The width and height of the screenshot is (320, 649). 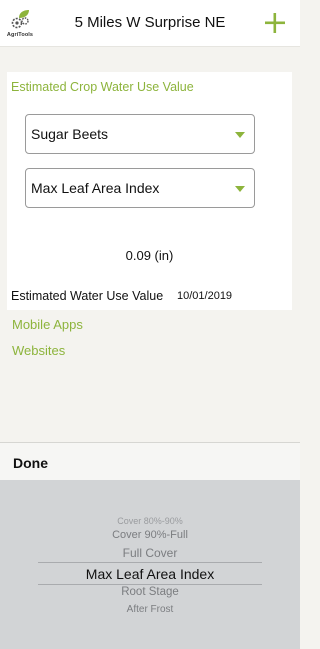 What do you see at coordinates (150, 535) in the screenshot?
I see `picker-option: Cover 90%-Full` at bounding box center [150, 535].